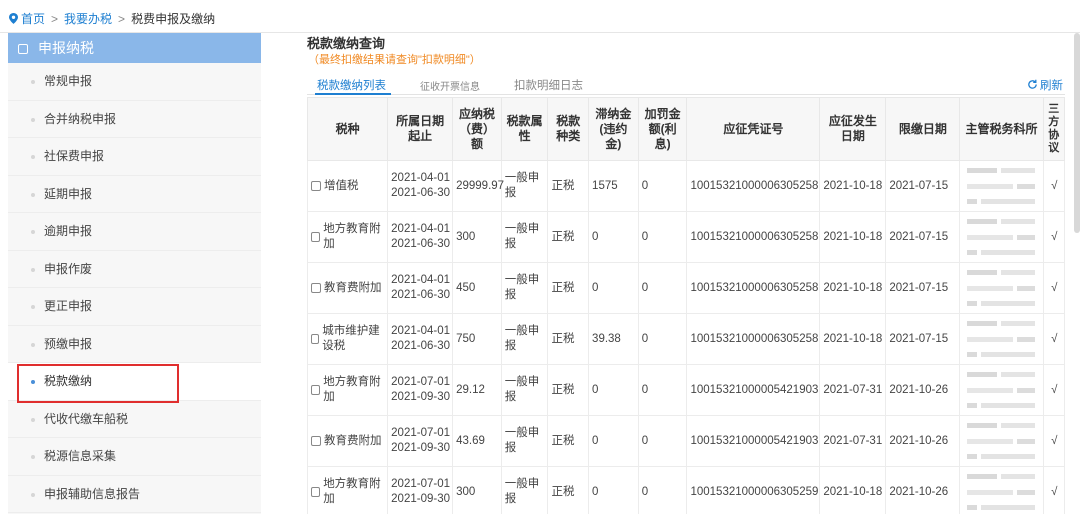 The width and height of the screenshot is (1080, 514). I want to click on sidebar-item: 申报辅助信息报告, so click(134, 494).